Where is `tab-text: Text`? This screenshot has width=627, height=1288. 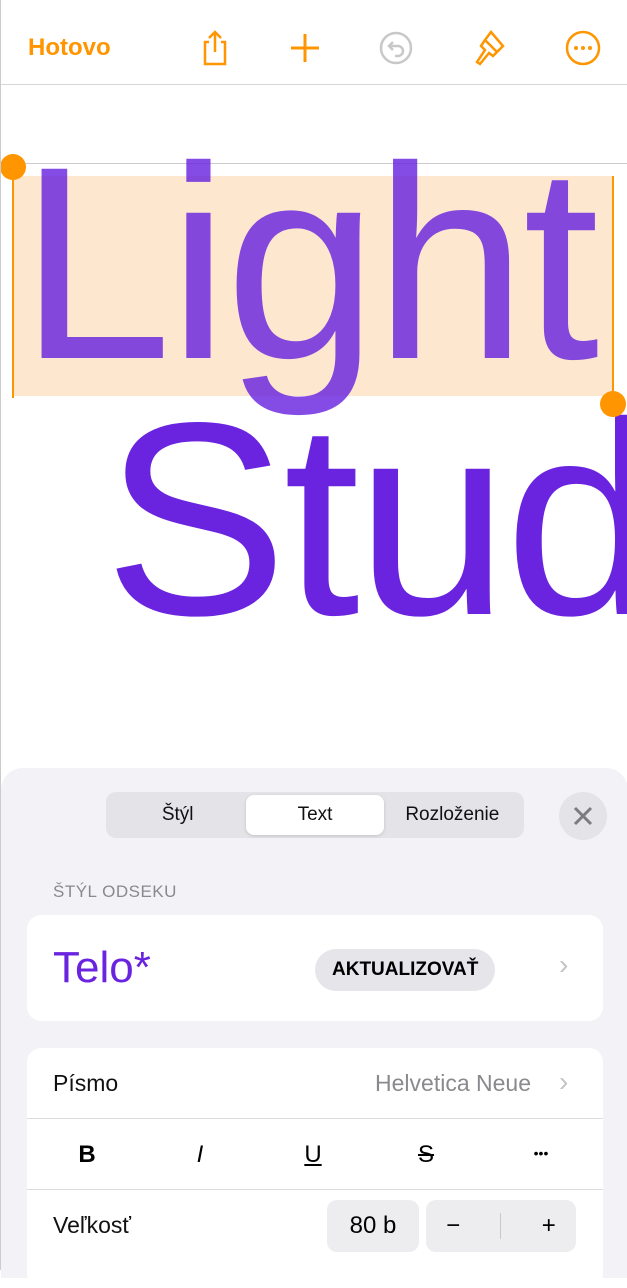 tab-text: Text is located at coordinates (315, 815).